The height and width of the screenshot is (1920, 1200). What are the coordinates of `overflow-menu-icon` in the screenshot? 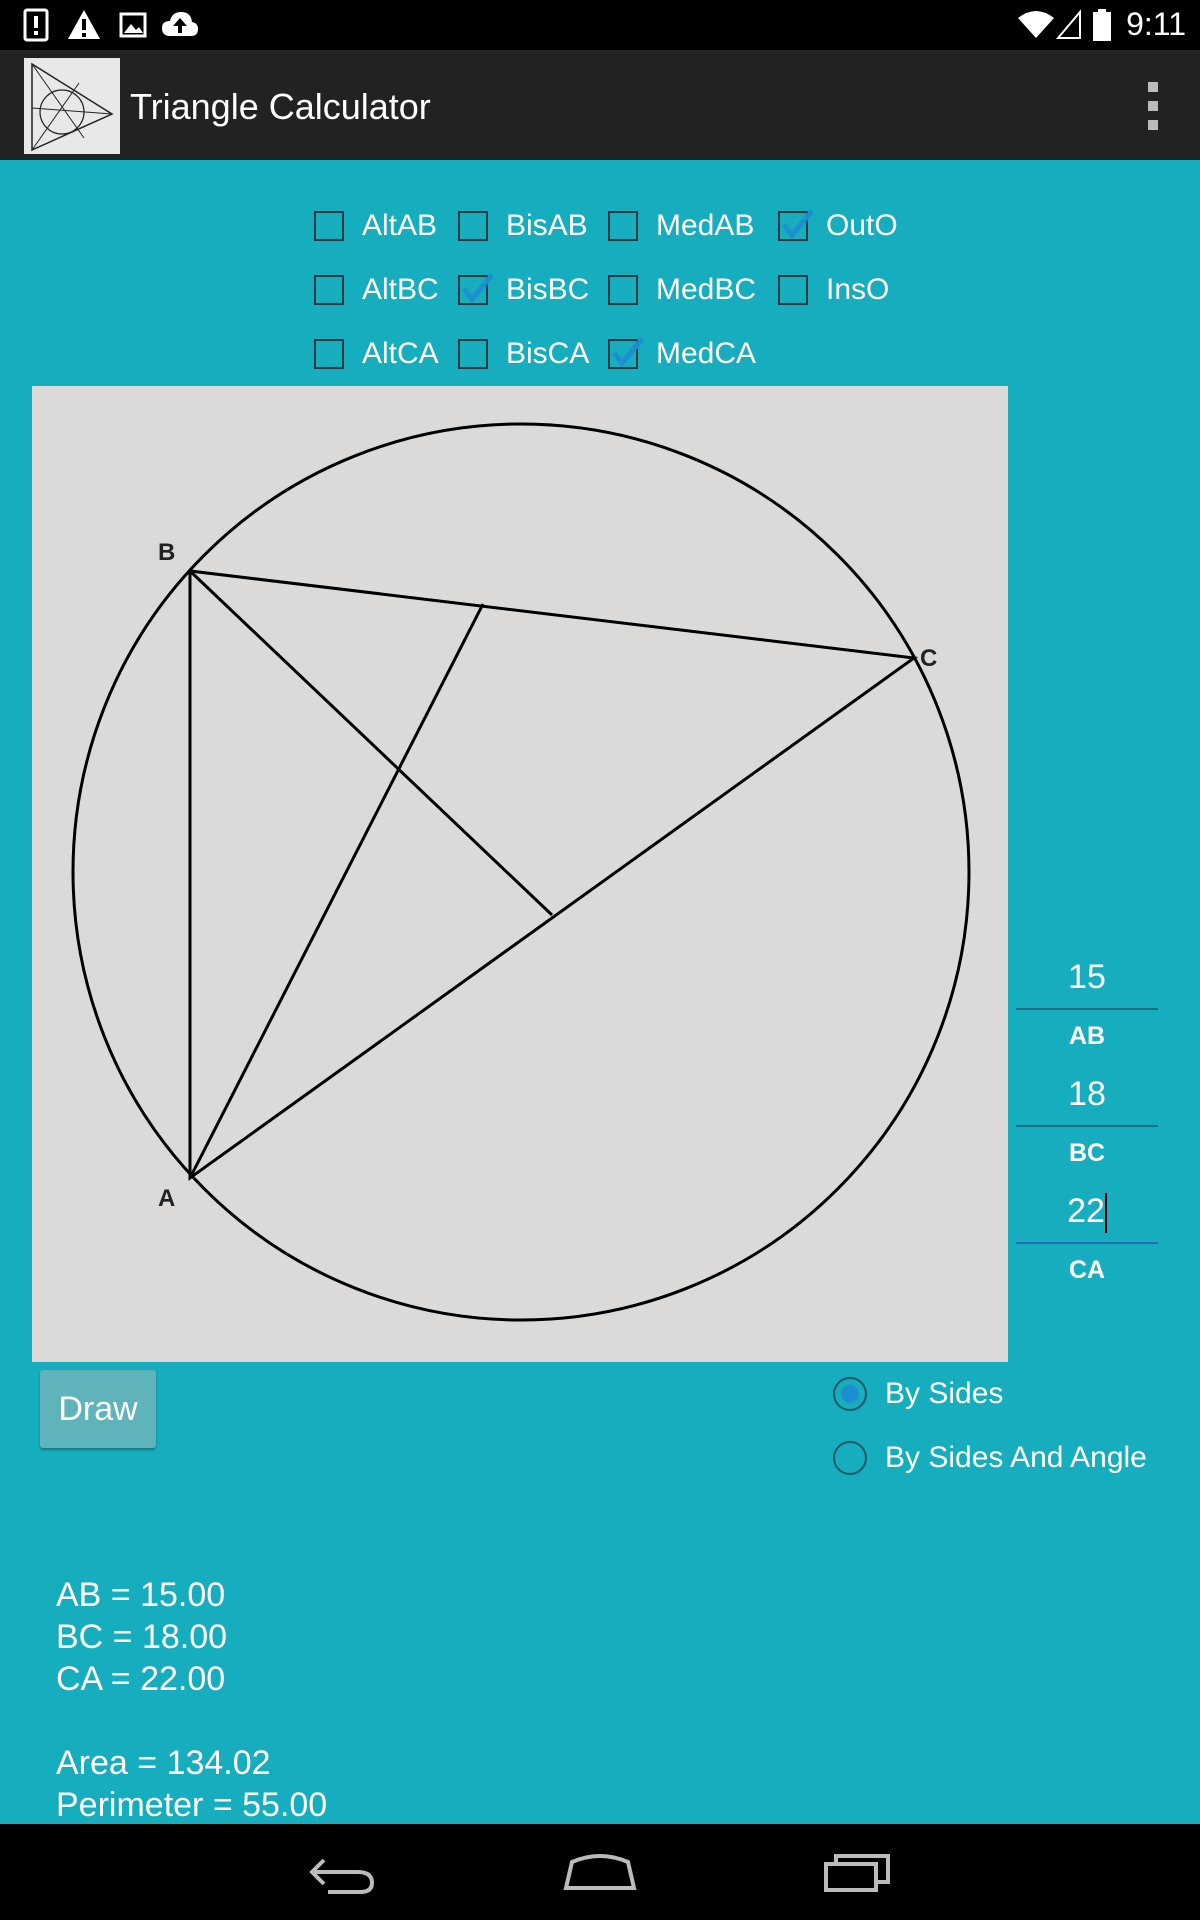 It's located at (1154, 106).